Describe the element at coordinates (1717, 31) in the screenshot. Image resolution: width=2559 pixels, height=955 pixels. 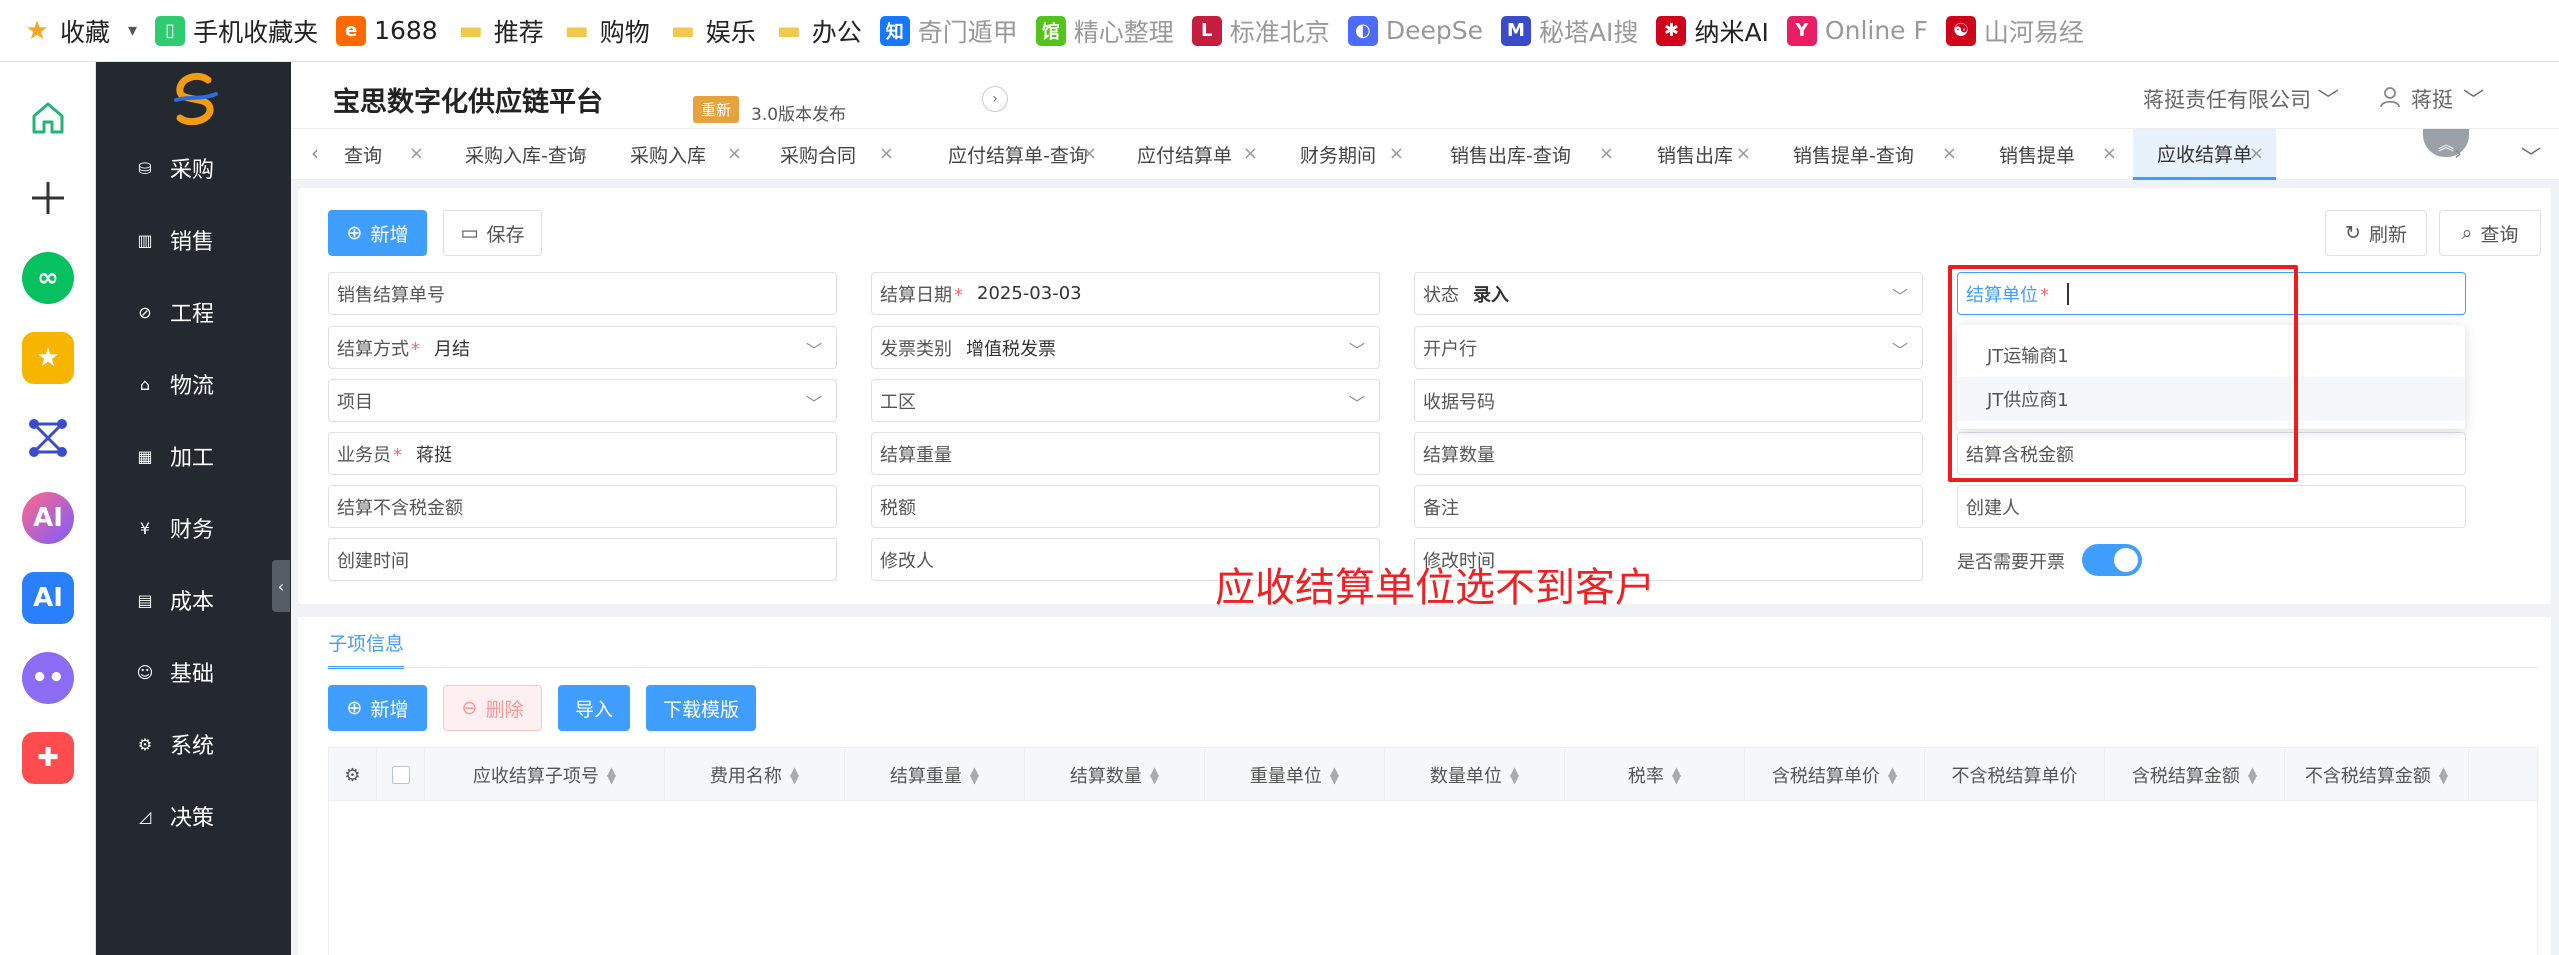
I see `bookmark-item: ✱ 纳米AI` at that location.